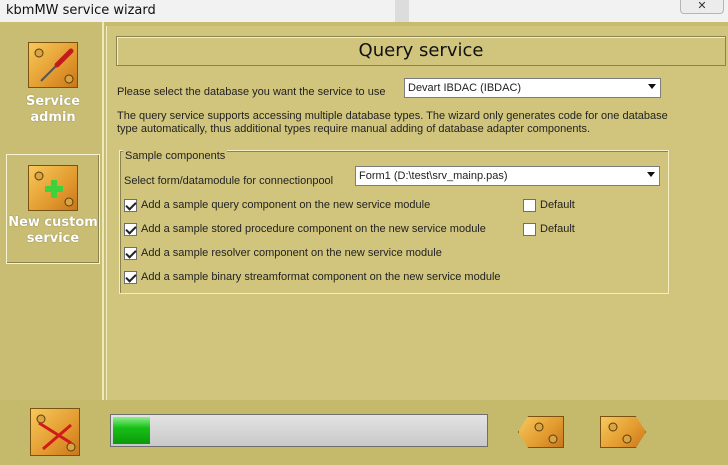  What do you see at coordinates (529, 205) in the screenshot?
I see `query-default-checkbox` at bounding box center [529, 205].